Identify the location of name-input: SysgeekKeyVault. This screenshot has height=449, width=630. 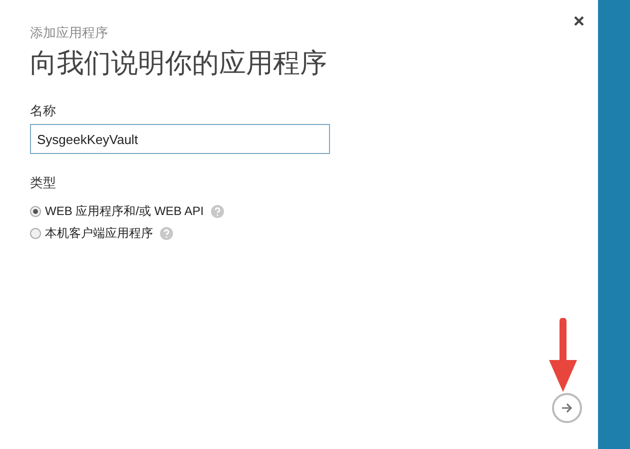
(180, 139).